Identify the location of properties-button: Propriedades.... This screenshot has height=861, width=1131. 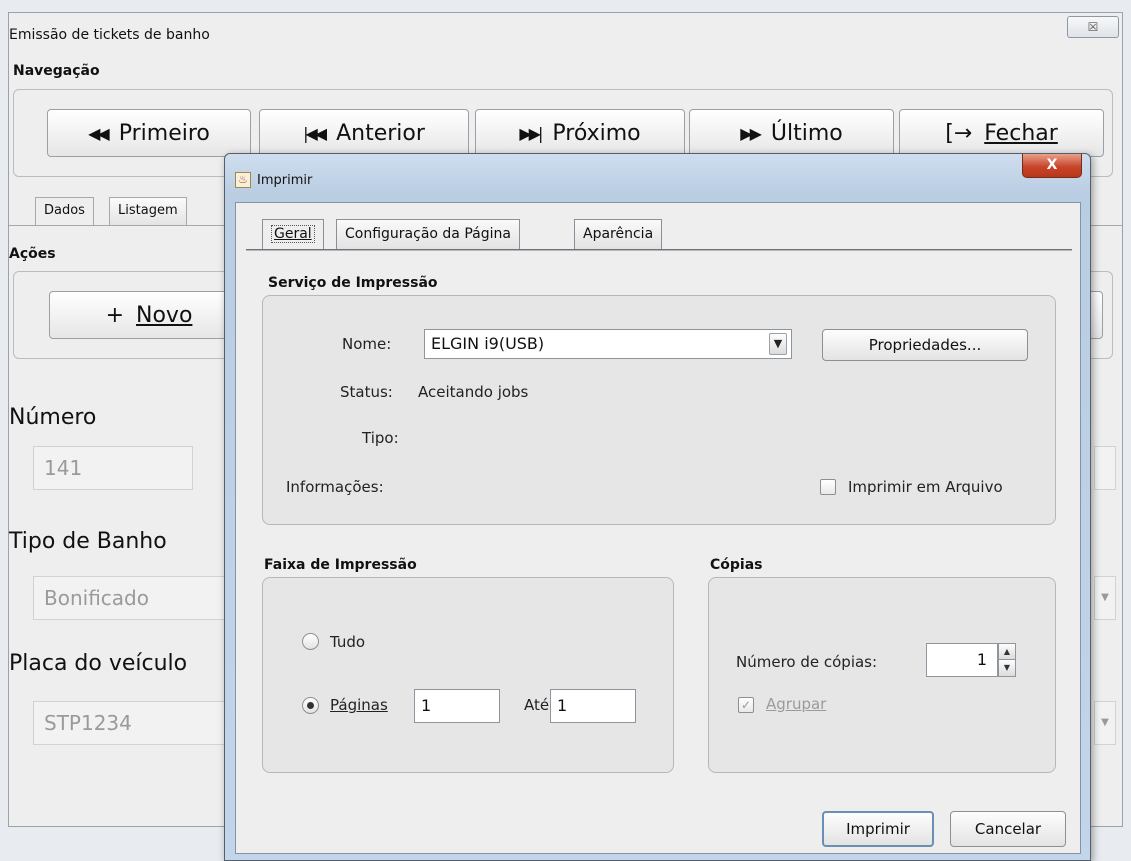
(925, 345).